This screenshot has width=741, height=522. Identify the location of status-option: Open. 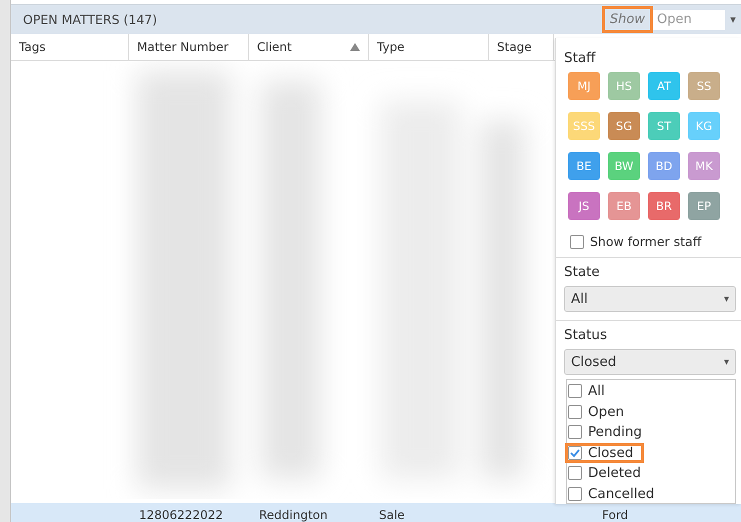
(601, 412).